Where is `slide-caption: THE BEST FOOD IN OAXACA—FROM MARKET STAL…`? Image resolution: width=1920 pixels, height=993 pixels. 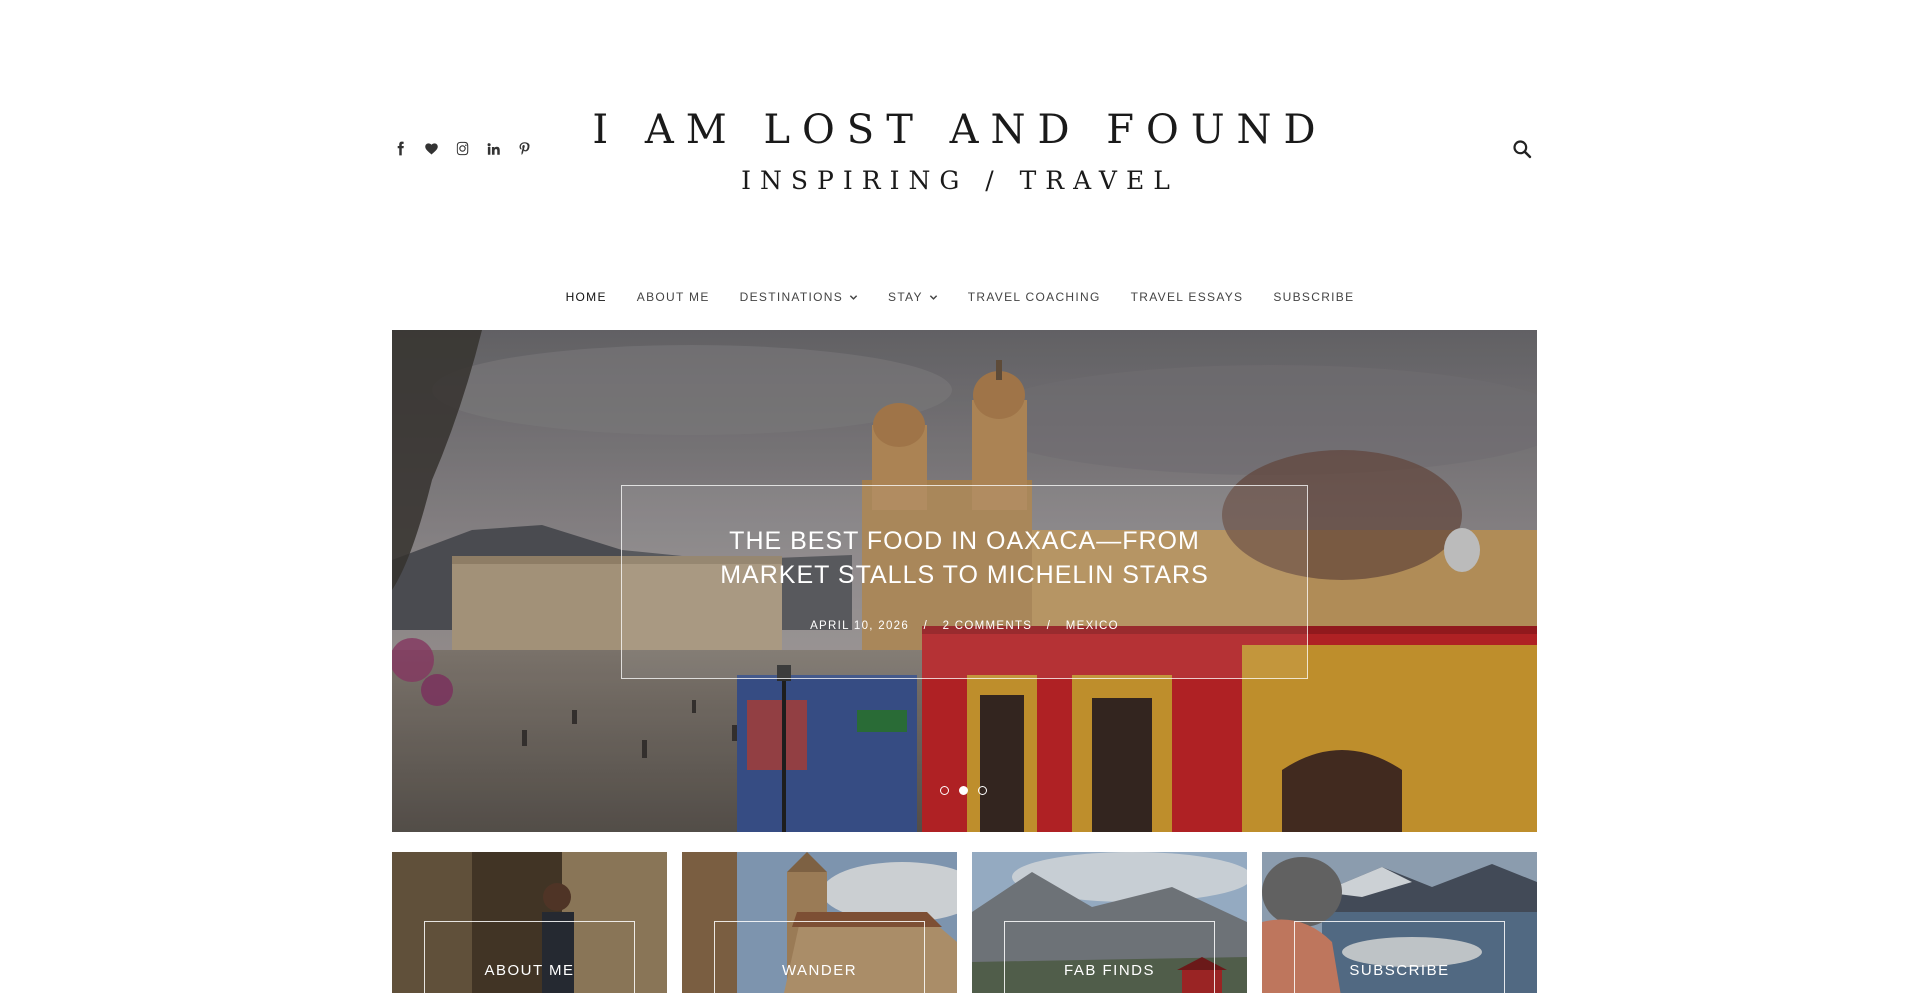
slide-caption: THE BEST FOOD IN OAXACA—FROM MARKET STAL… is located at coordinates (964, 582).